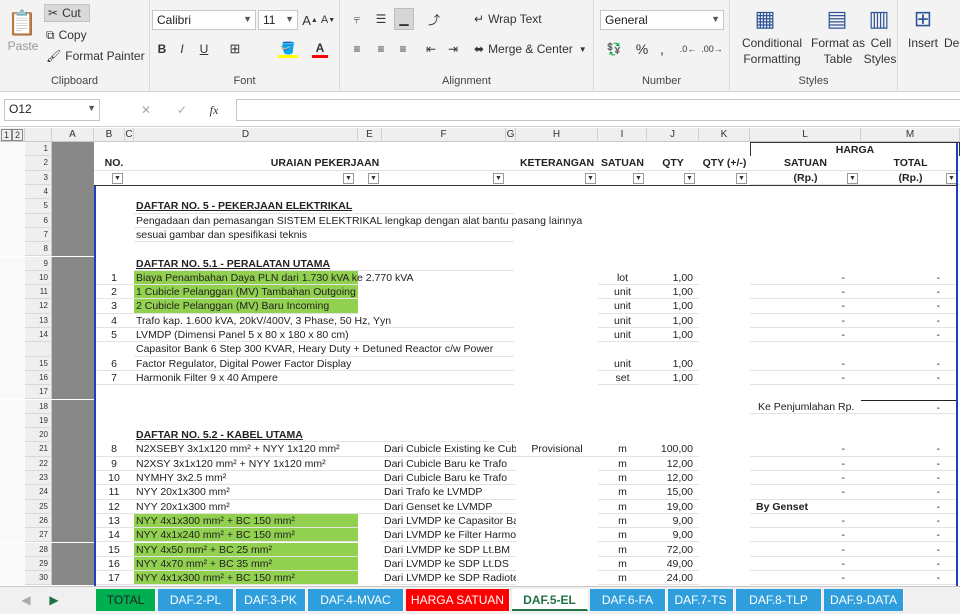 This screenshot has width=960, height=614. What do you see at coordinates (514, 19) in the screenshot?
I see `wrap-text-button: ↵ Wrap Text` at bounding box center [514, 19].